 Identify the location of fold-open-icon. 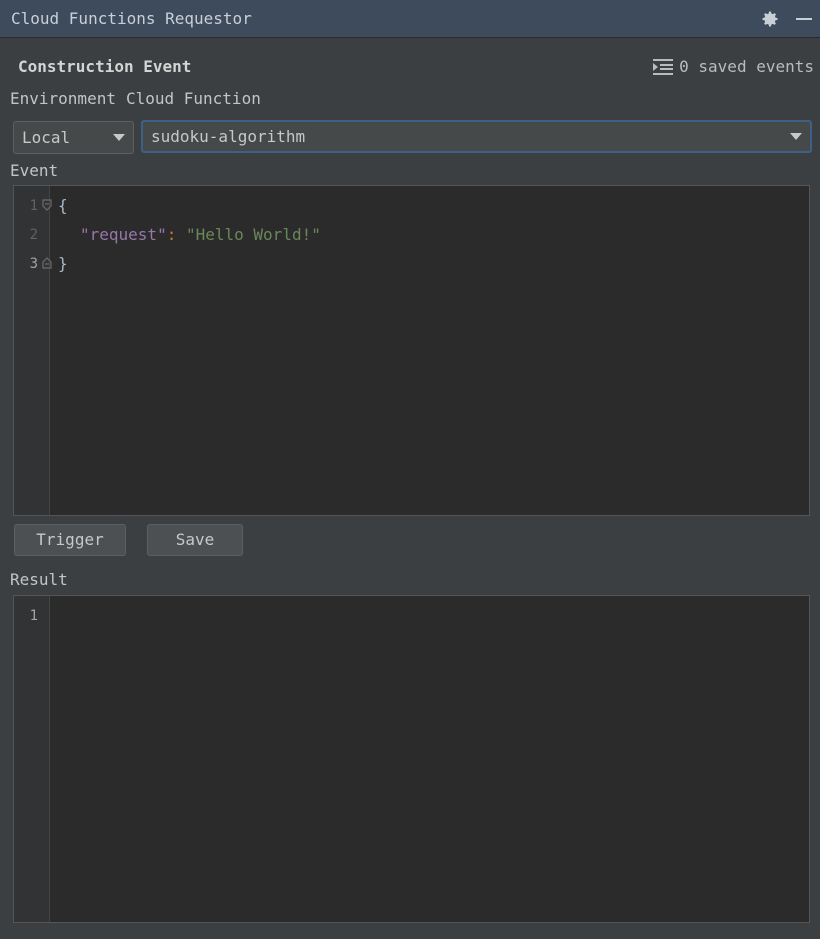
(47, 205).